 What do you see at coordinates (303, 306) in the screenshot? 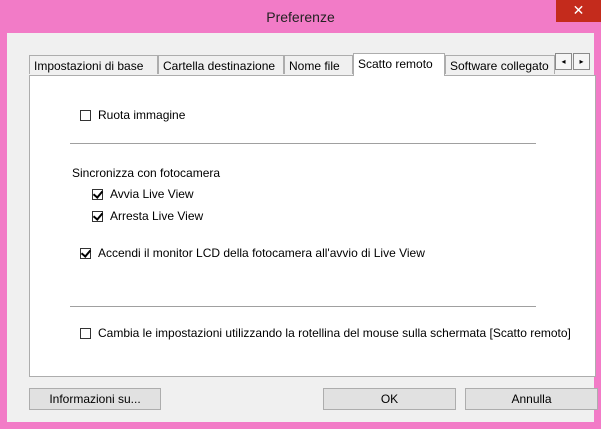
I see `separator-bottom` at bounding box center [303, 306].